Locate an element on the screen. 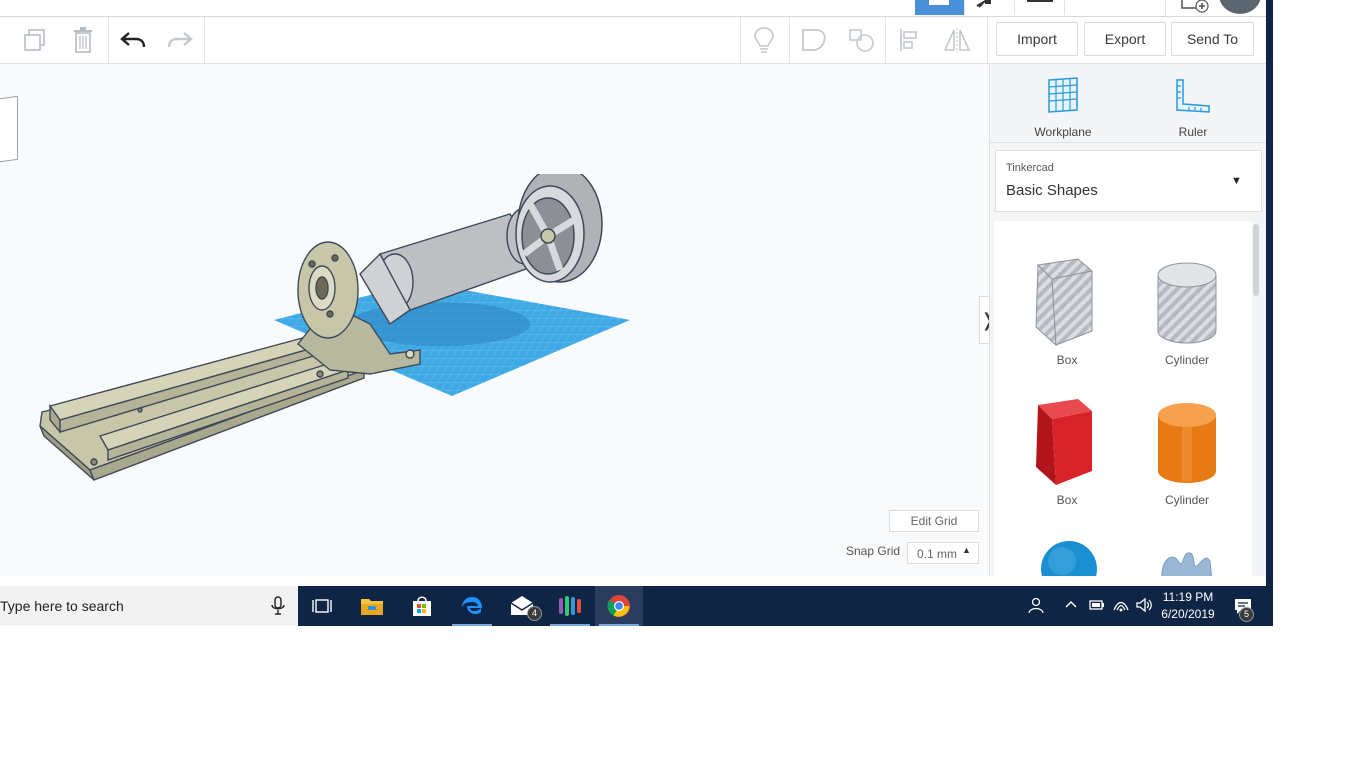 The width and height of the screenshot is (1366, 768). cylinder-icon is located at coordinates (1187, 443).